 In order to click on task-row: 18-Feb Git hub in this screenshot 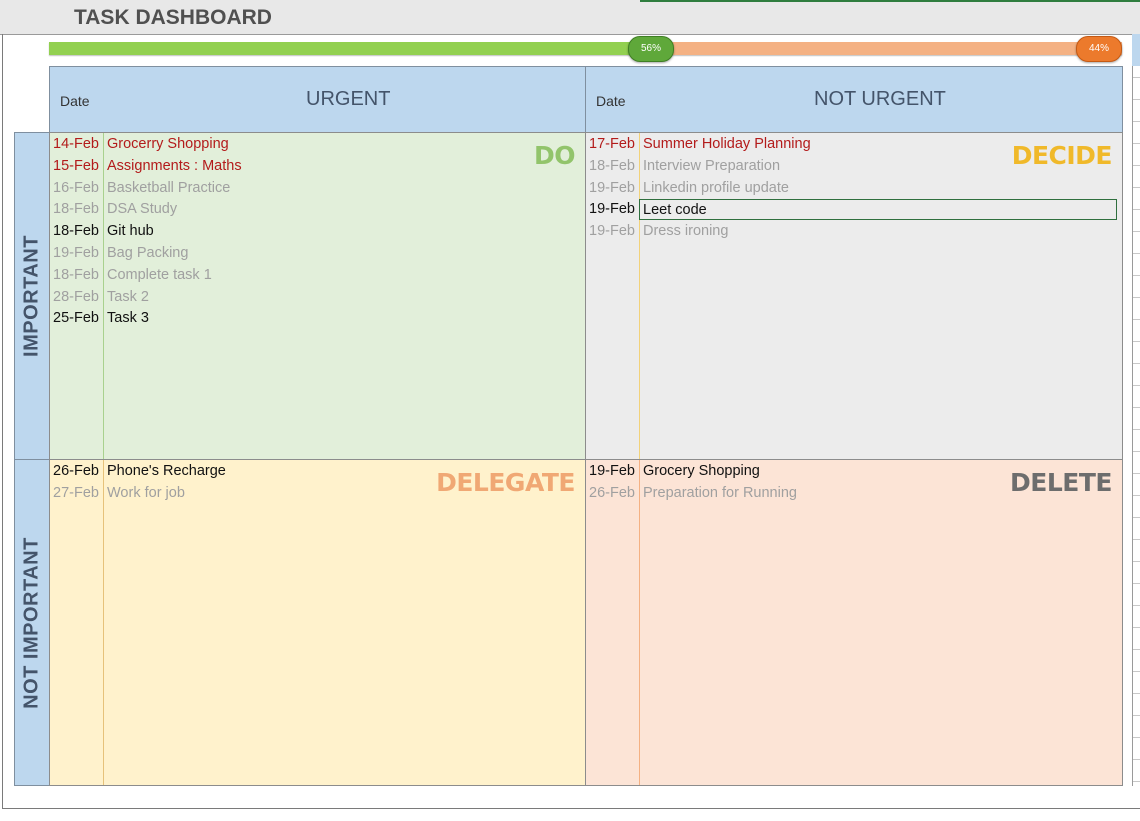, I will do `click(317, 232)`.